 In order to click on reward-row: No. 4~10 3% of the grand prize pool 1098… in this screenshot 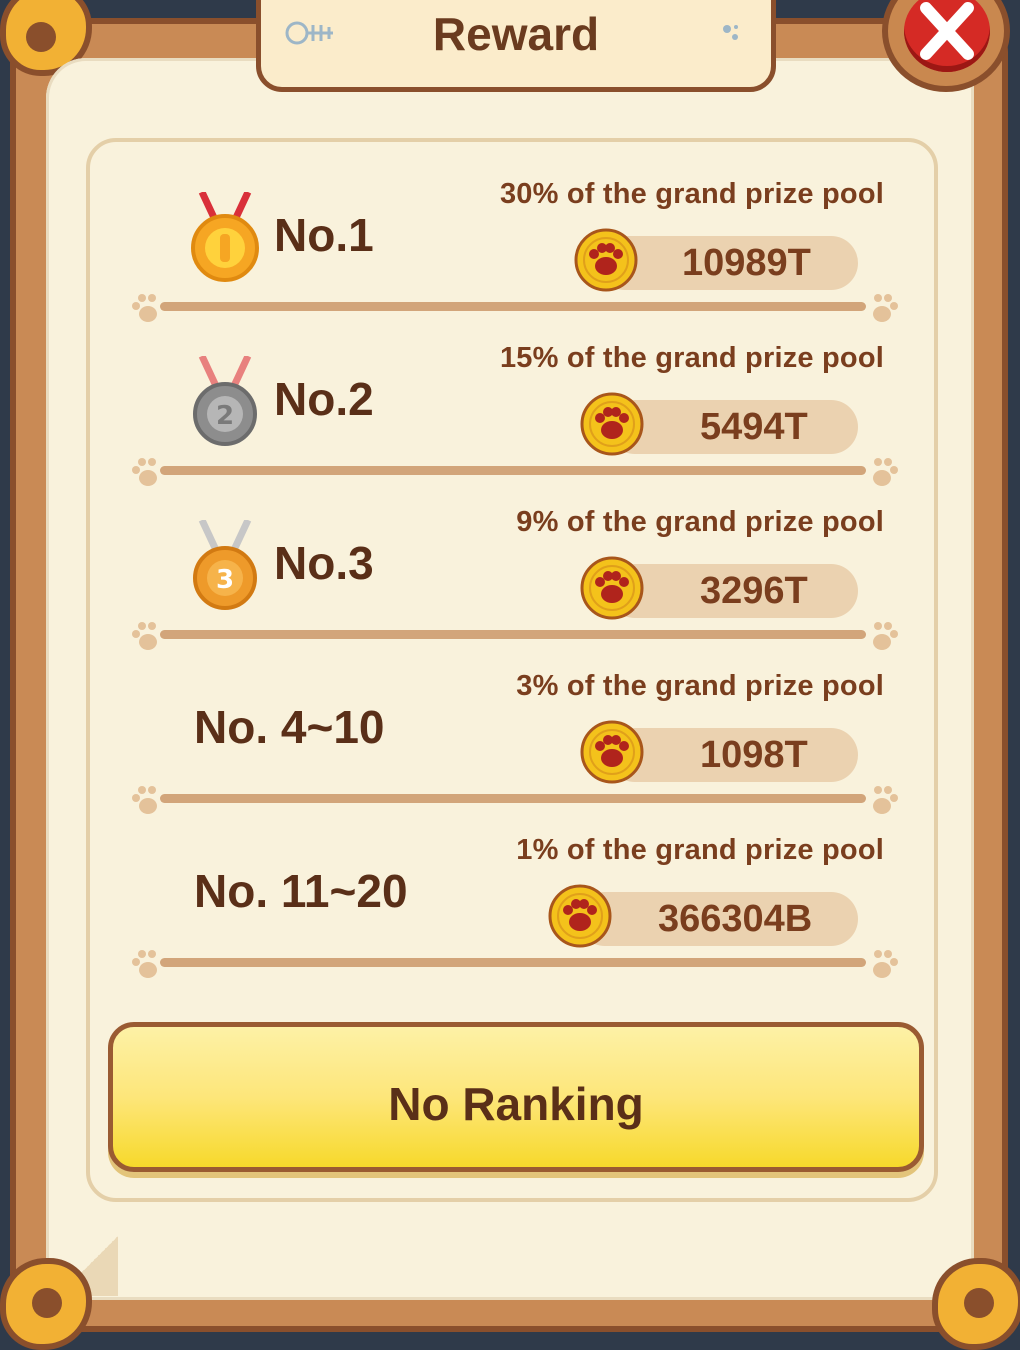, I will do `click(510, 727)`.